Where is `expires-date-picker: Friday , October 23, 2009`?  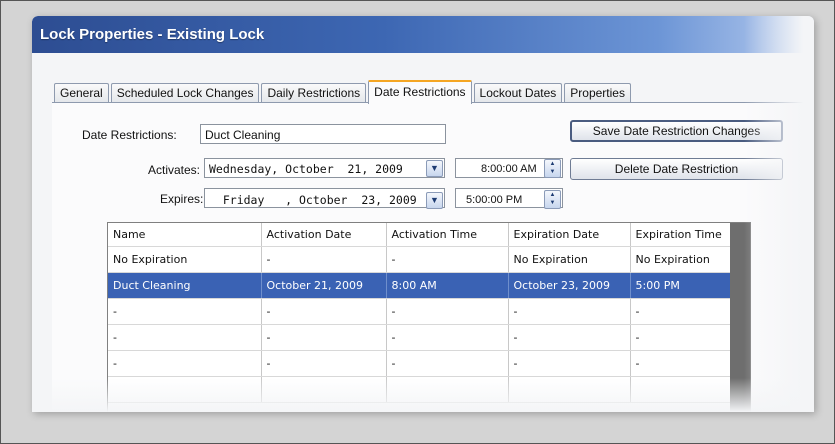 expires-date-picker: Friday , October 23, 2009 is located at coordinates (324, 198).